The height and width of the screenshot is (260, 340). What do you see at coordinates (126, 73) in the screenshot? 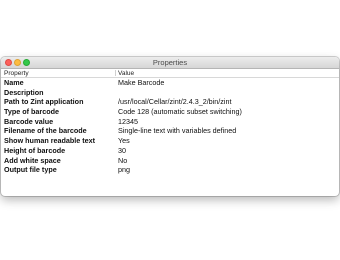
I see `column-header-value: Value` at bounding box center [126, 73].